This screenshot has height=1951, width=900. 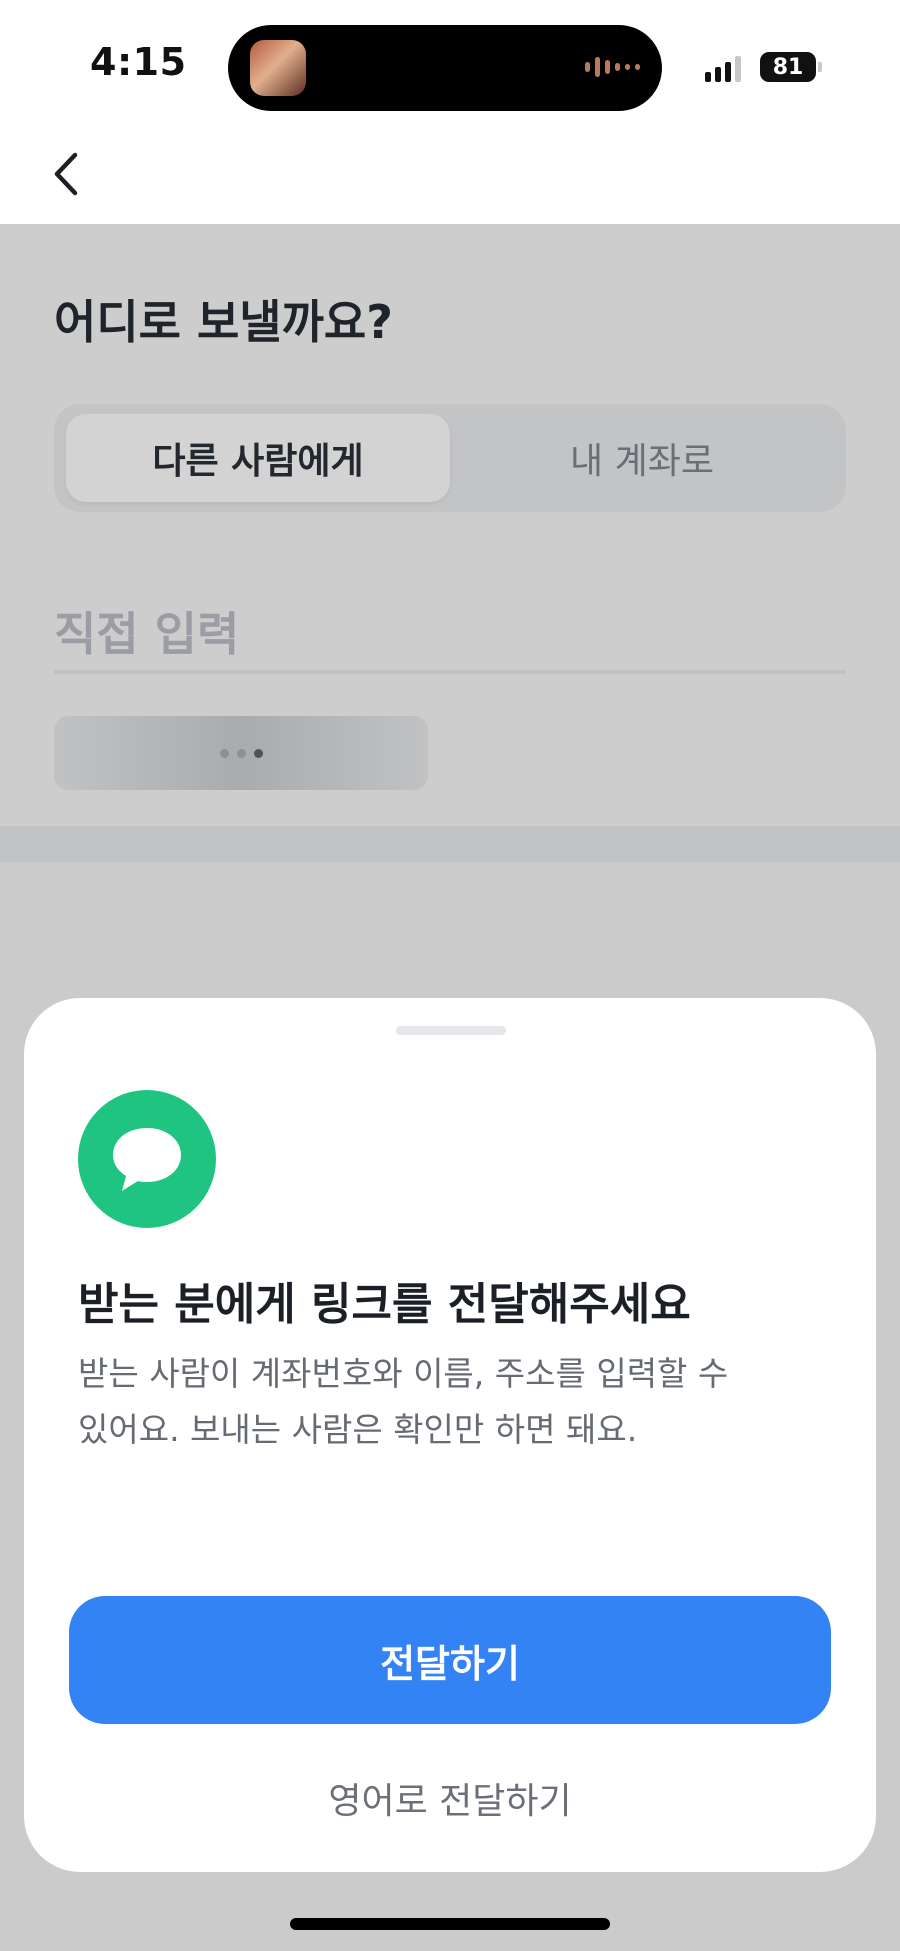 What do you see at coordinates (147, 1159) in the screenshot?
I see `chat-bubble-icon` at bounding box center [147, 1159].